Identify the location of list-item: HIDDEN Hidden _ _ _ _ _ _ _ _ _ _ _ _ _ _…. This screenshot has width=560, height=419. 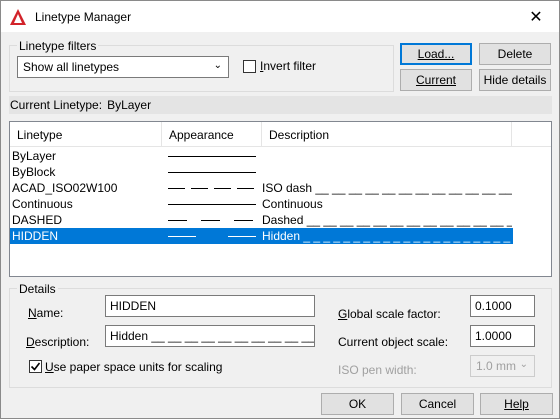
(261, 236).